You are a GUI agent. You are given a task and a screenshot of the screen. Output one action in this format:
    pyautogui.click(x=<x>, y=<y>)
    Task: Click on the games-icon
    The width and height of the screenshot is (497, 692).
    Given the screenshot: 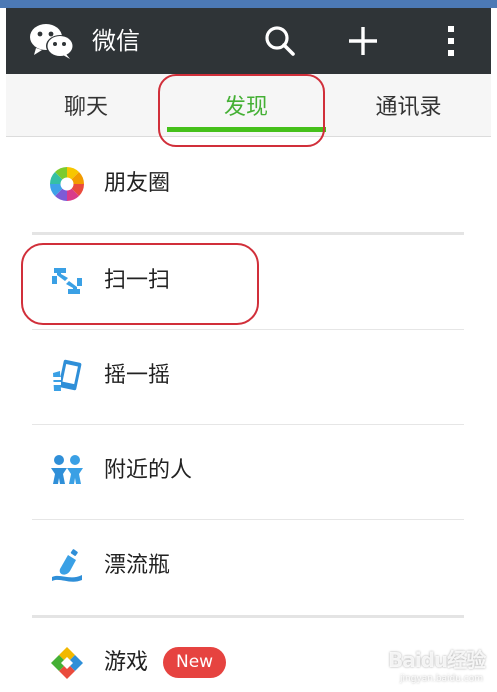 What is the action you would take?
    pyautogui.click(x=67, y=663)
    